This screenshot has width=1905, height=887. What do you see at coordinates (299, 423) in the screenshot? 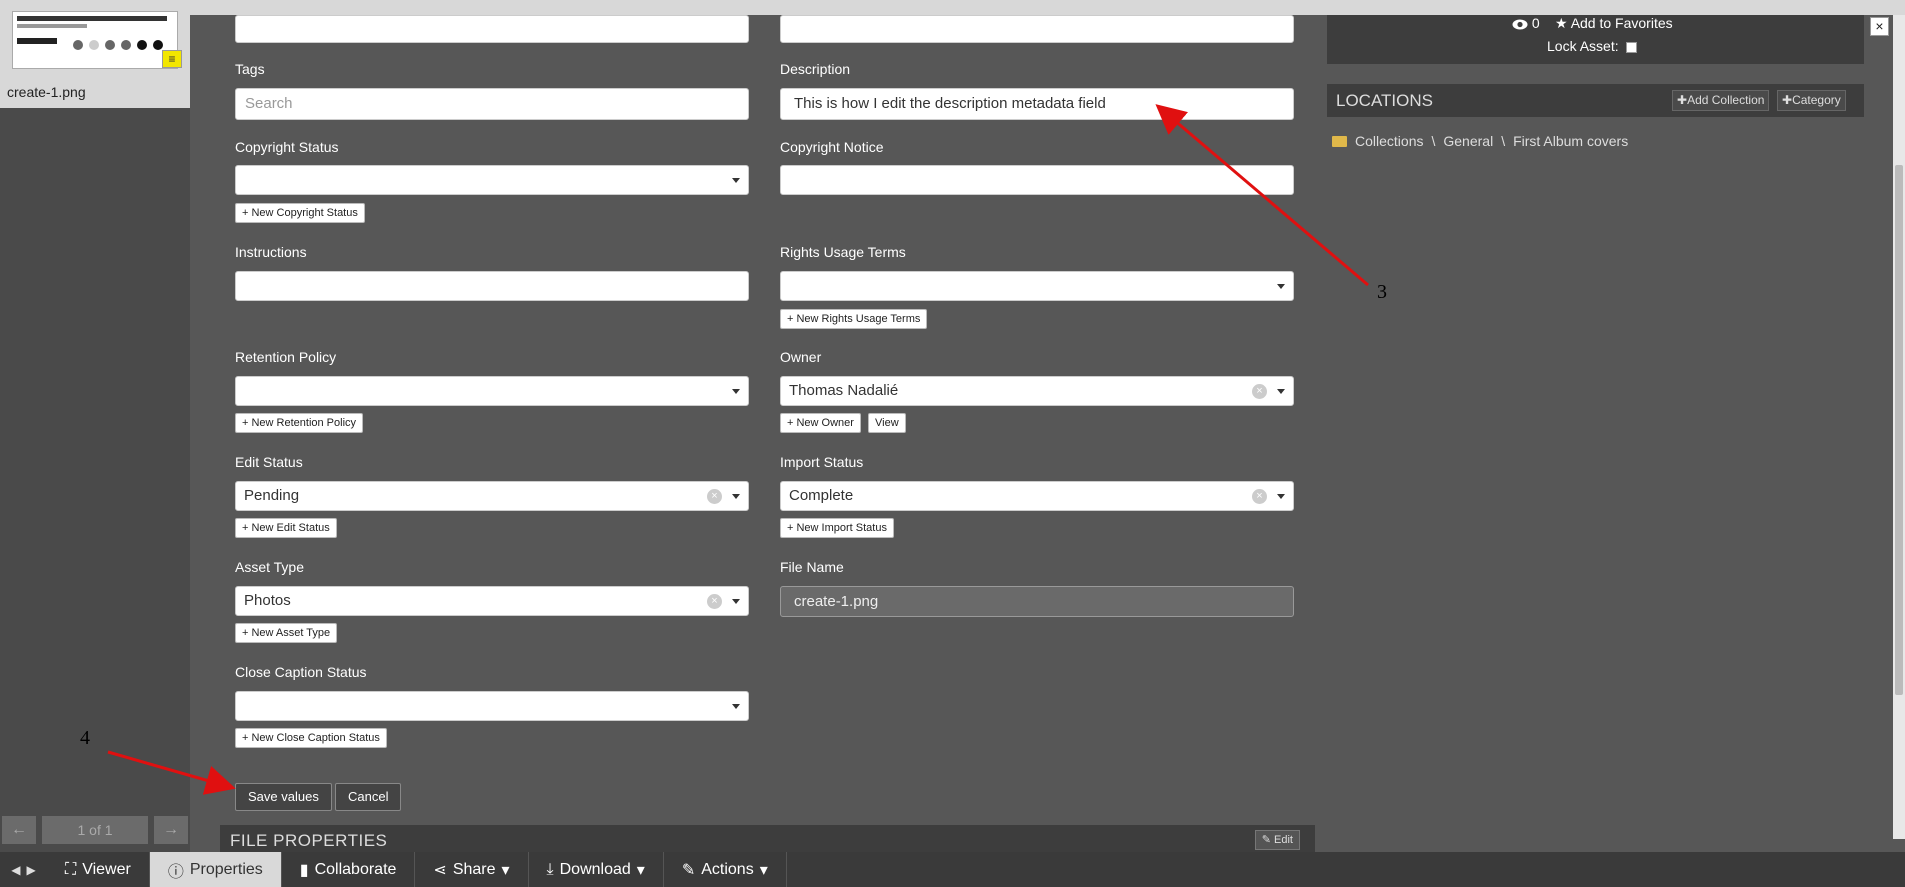
I see `new-retention-policy-button: + New Retention Policy` at bounding box center [299, 423].